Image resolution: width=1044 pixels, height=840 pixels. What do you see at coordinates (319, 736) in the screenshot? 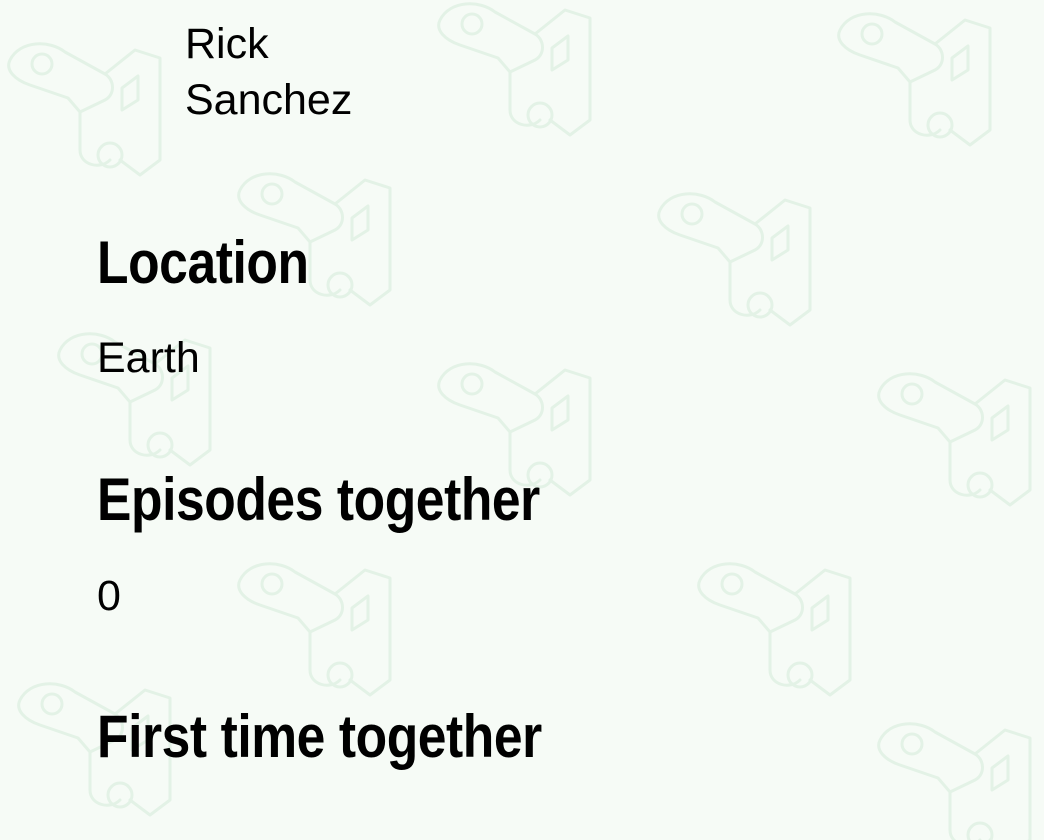
I see `first-time-together-heading: First time together` at bounding box center [319, 736].